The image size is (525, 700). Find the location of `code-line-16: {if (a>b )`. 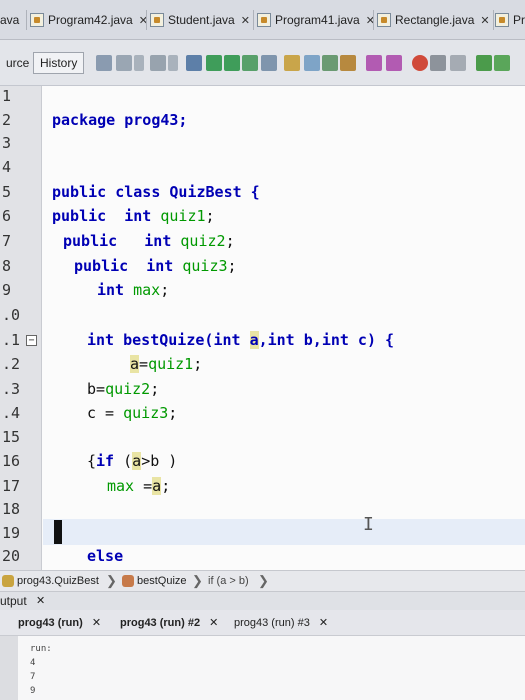

code-line-16: {if (a>b ) is located at coordinates (132, 461).